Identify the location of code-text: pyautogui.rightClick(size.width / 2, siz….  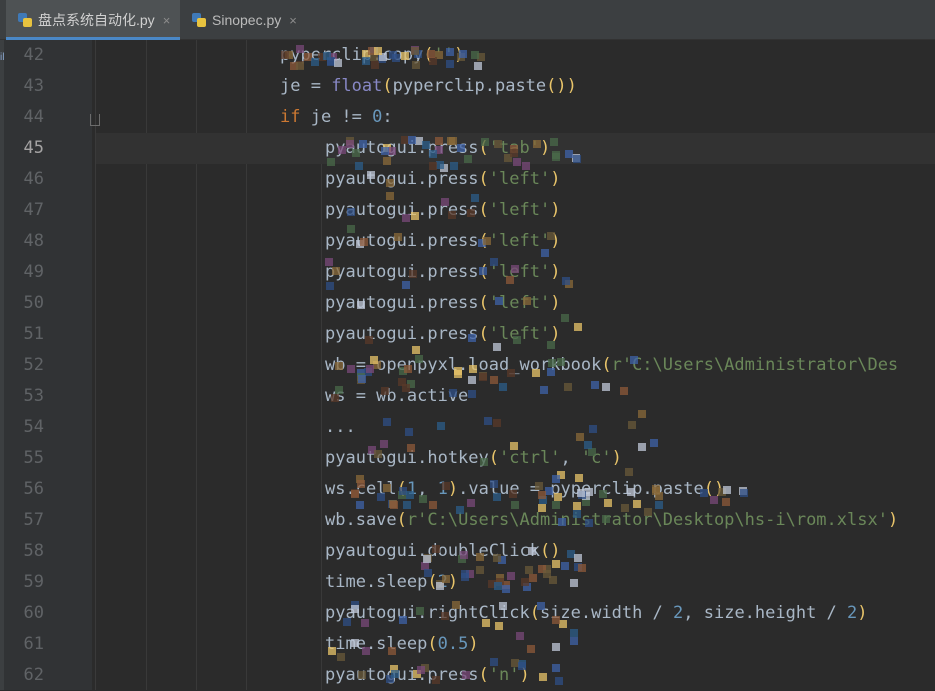
(596, 613).